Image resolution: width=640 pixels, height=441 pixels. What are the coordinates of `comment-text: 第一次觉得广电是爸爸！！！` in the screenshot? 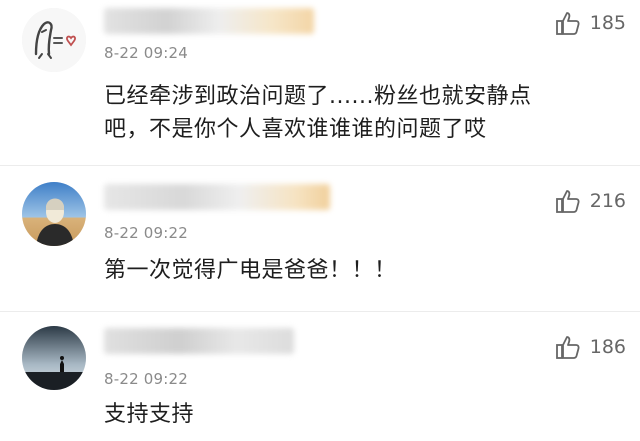 It's located at (250, 270).